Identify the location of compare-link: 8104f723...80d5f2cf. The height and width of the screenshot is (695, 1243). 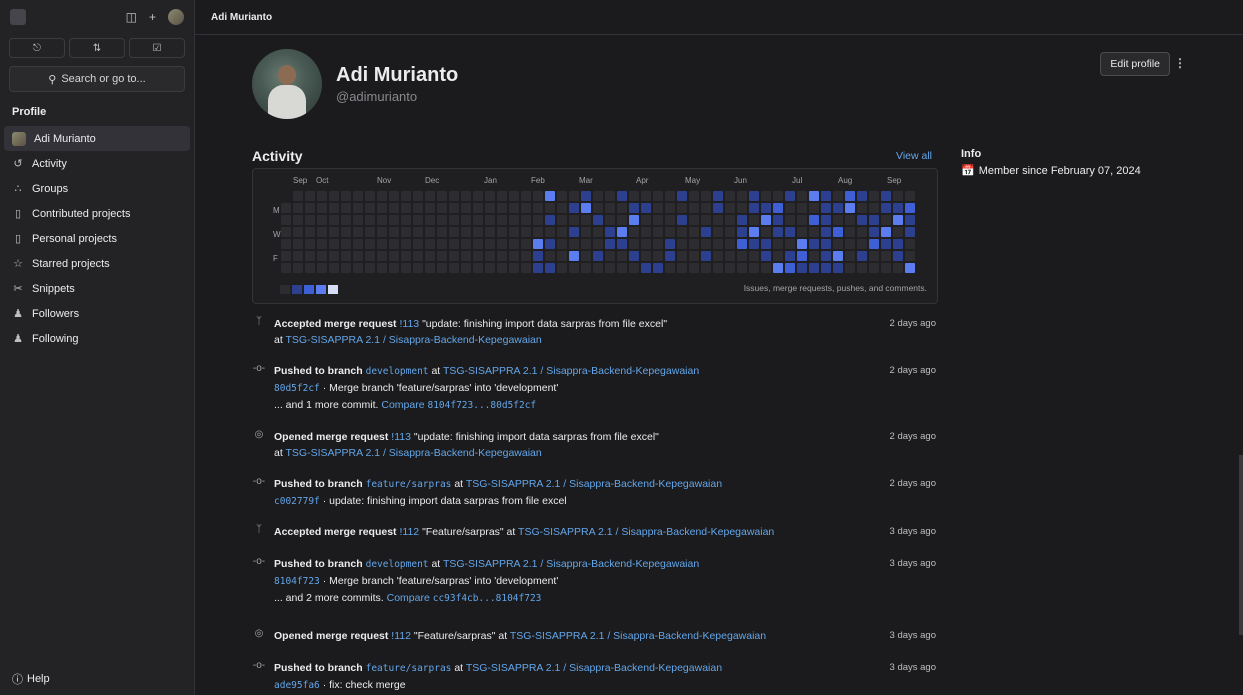
(481, 405).